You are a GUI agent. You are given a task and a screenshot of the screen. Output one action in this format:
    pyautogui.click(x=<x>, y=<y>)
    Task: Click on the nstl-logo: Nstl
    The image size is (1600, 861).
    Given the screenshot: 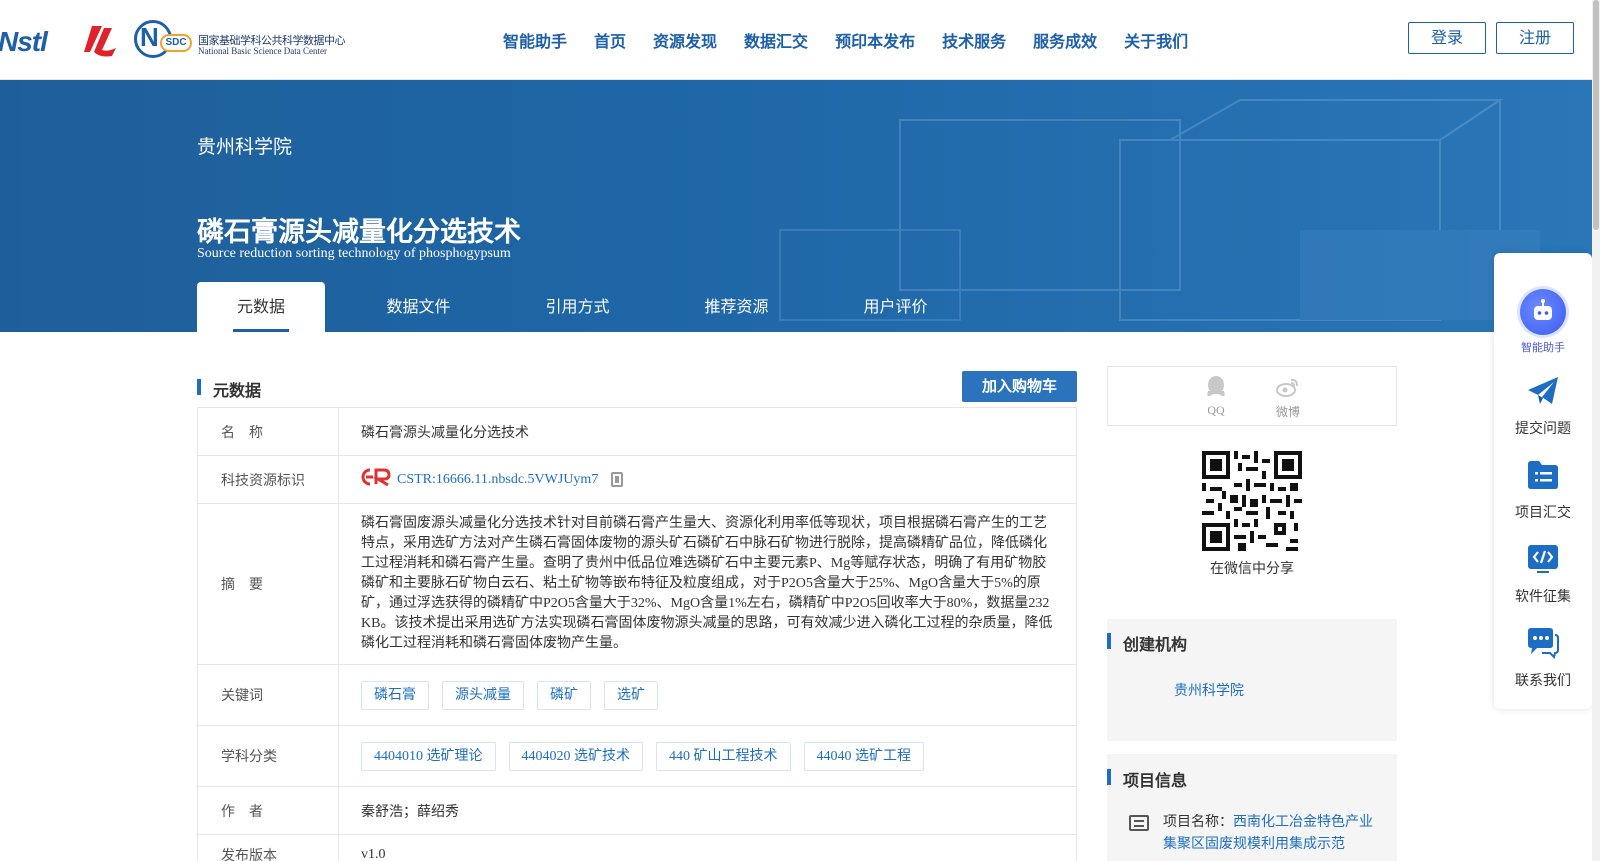 What is the action you would take?
    pyautogui.click(x=24, y=42)
    